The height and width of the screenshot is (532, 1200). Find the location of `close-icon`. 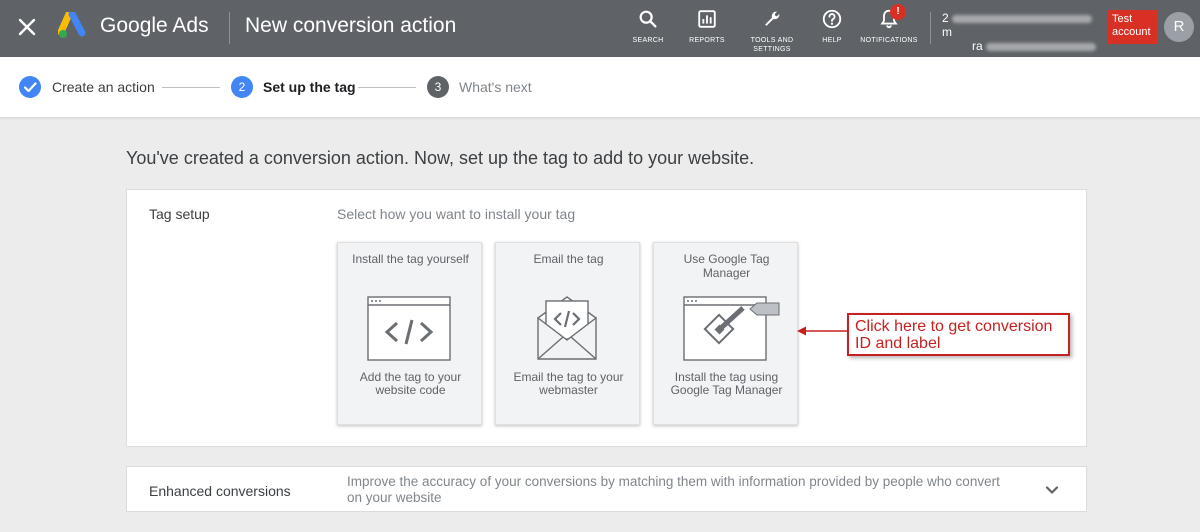

close-icon is located at coordinates (27, 27).